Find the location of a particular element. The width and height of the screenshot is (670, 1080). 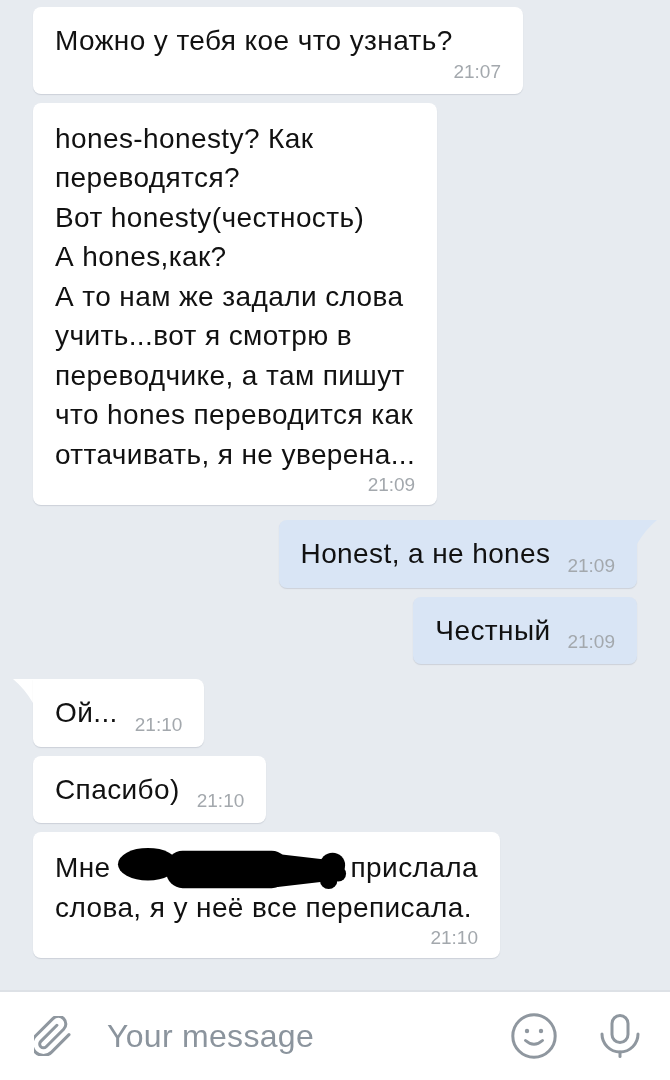

paperclip-icon is located at coordinates (52, 1036).